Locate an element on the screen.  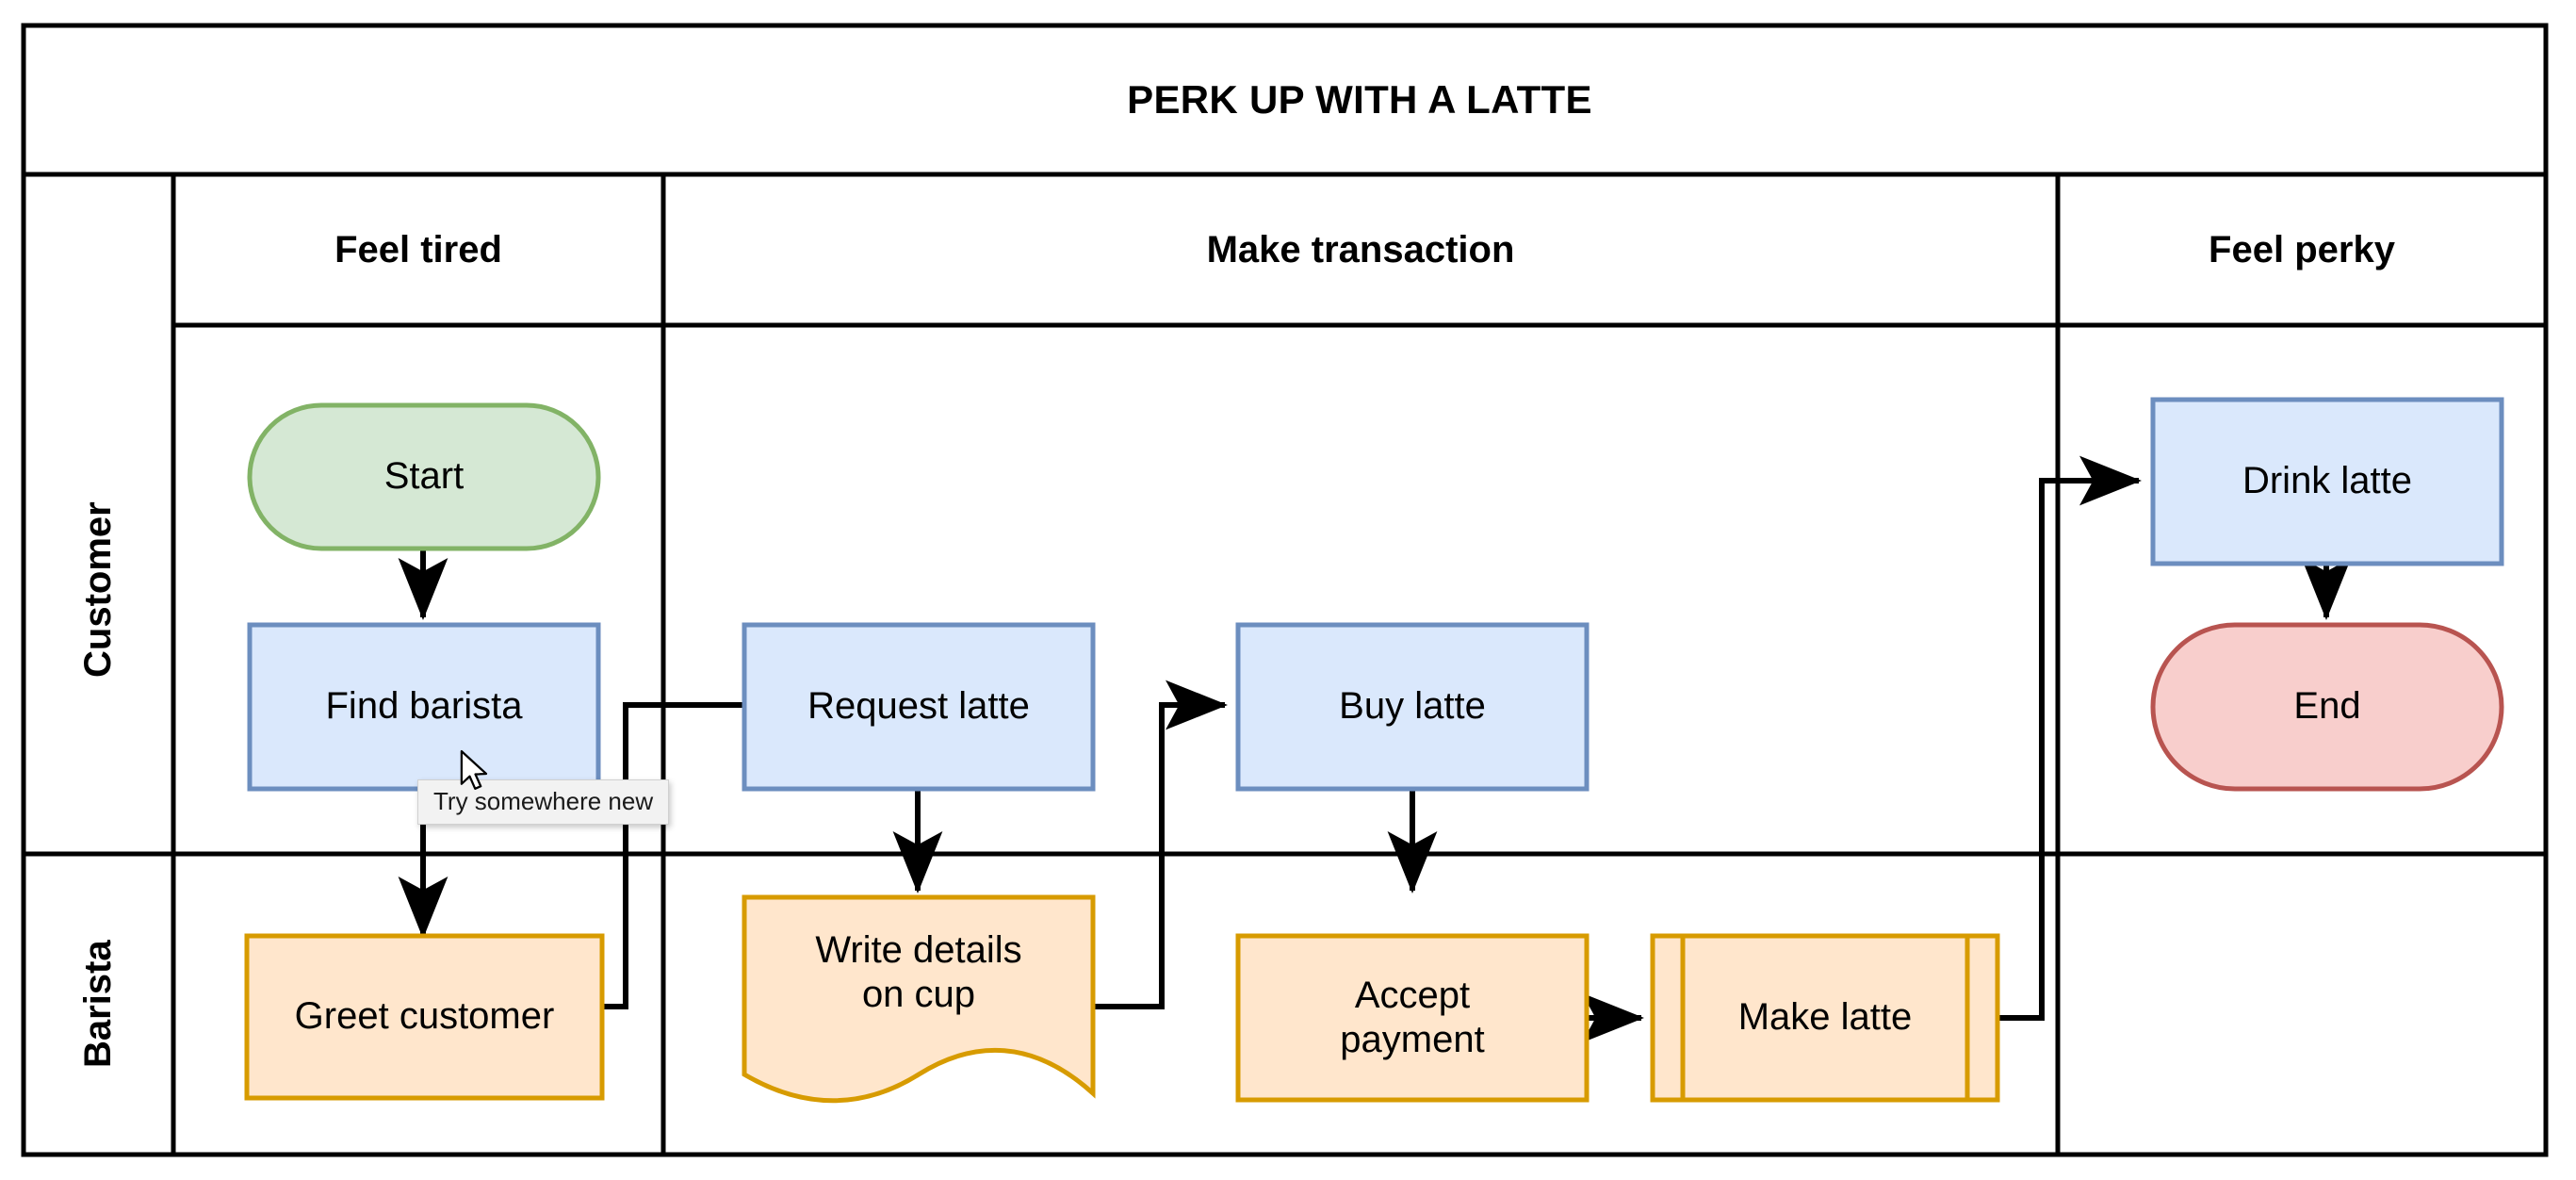
node-drink-latte is located at coordinates (2327, 481).